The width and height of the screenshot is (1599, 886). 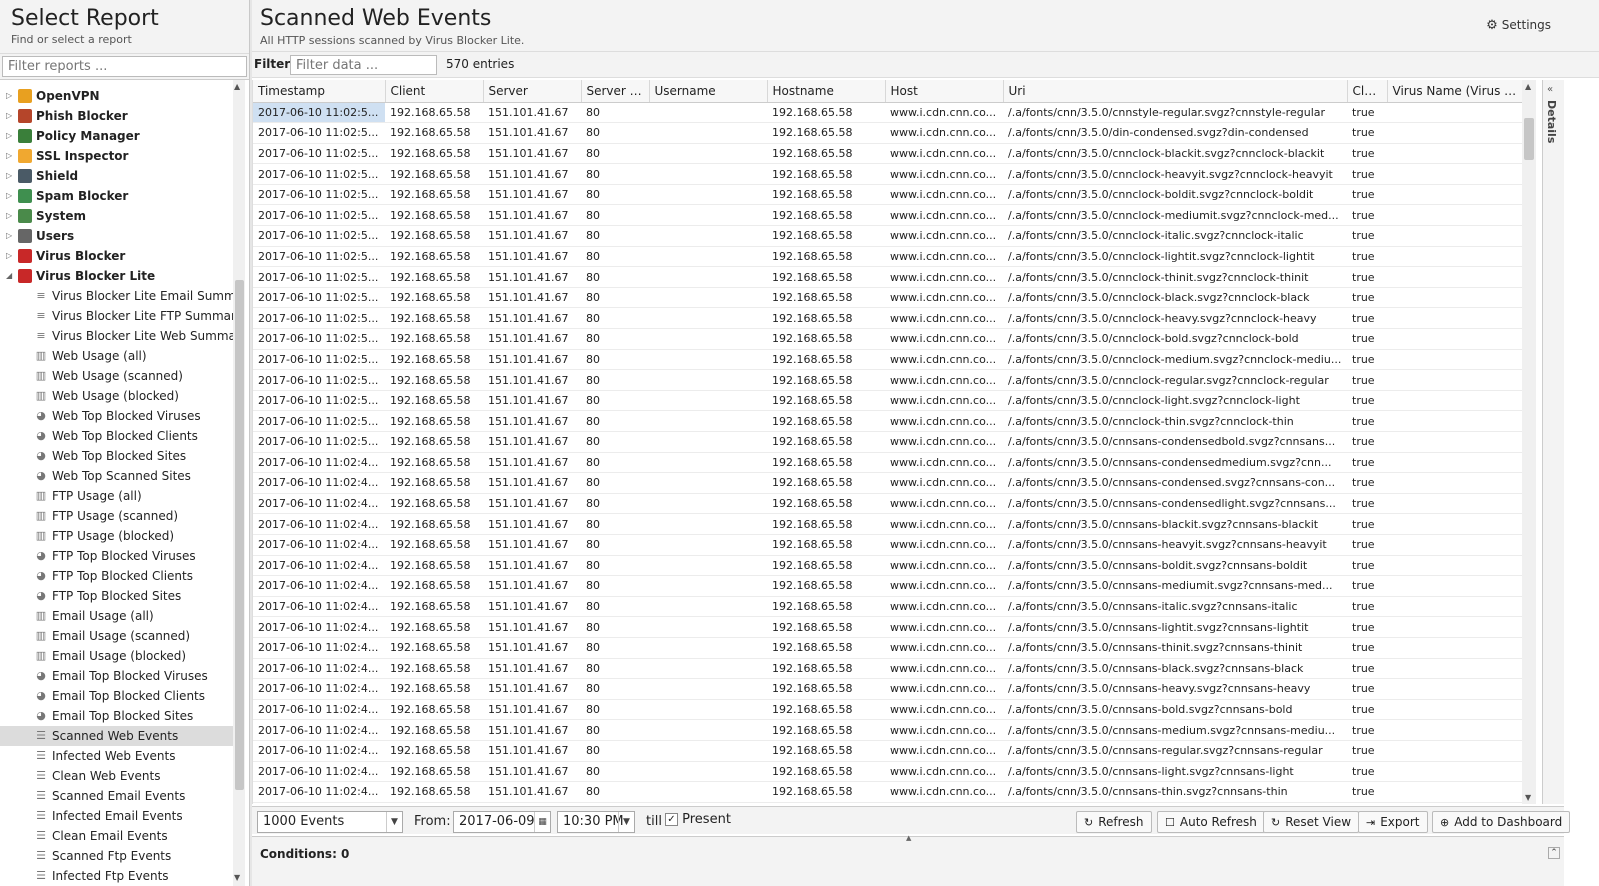 I want to click on tree-report-item: ≡ Virus Blocker Lite Web Summary, so click(x=117, y=336).